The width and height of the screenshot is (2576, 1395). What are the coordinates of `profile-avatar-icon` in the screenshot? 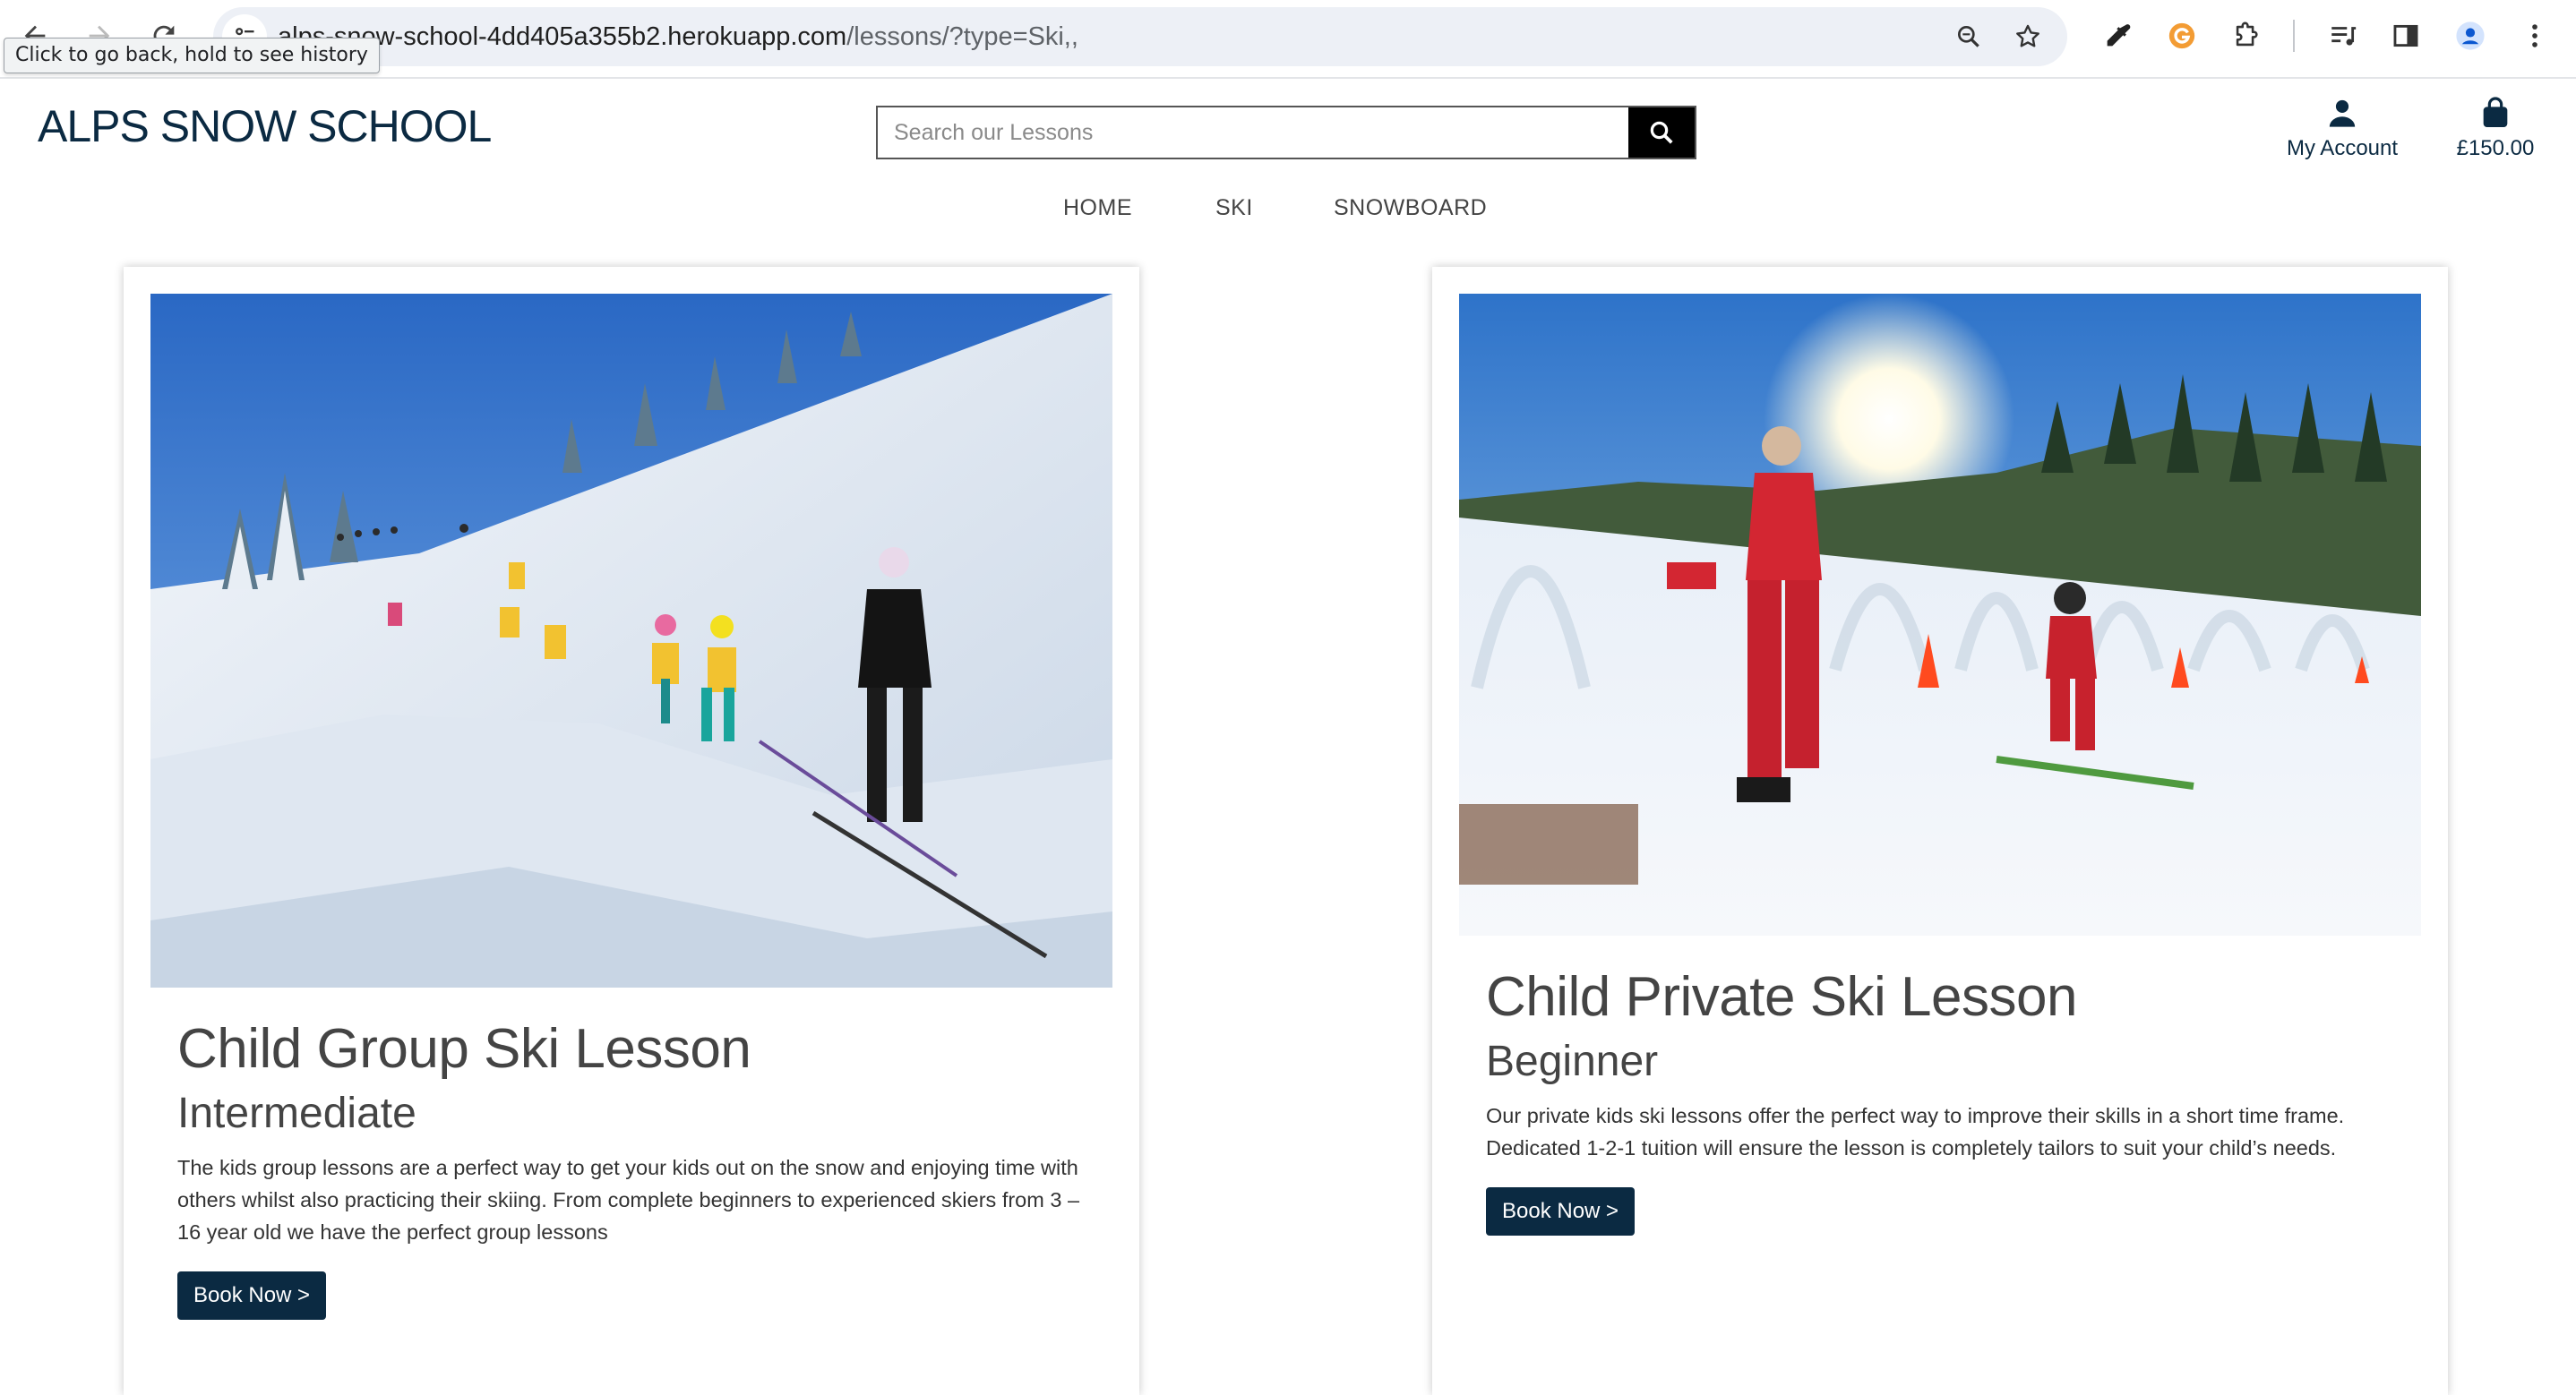 It's located at (2470, 35).